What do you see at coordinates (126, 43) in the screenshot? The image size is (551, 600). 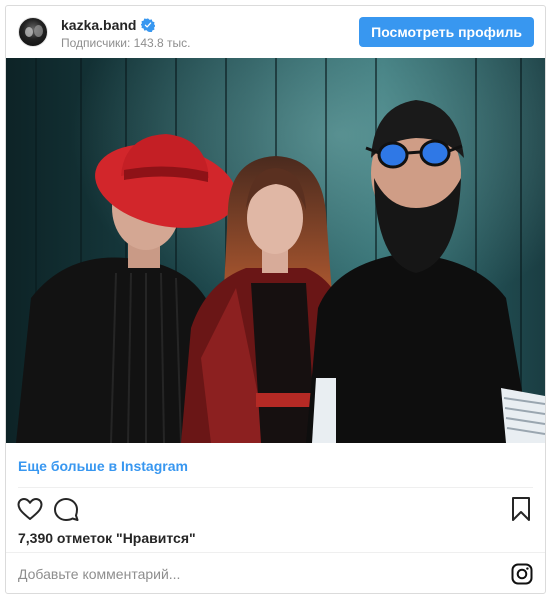 I see `followers-count: Подписчики: 143.8 тыс.` at bounding box center [126, 43].